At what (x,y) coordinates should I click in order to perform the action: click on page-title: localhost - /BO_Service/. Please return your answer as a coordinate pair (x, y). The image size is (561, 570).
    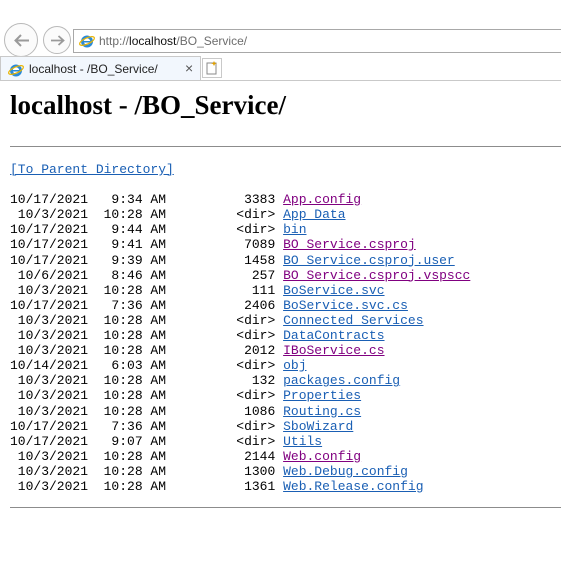
    Looking at the image, I should click on (148, 105).